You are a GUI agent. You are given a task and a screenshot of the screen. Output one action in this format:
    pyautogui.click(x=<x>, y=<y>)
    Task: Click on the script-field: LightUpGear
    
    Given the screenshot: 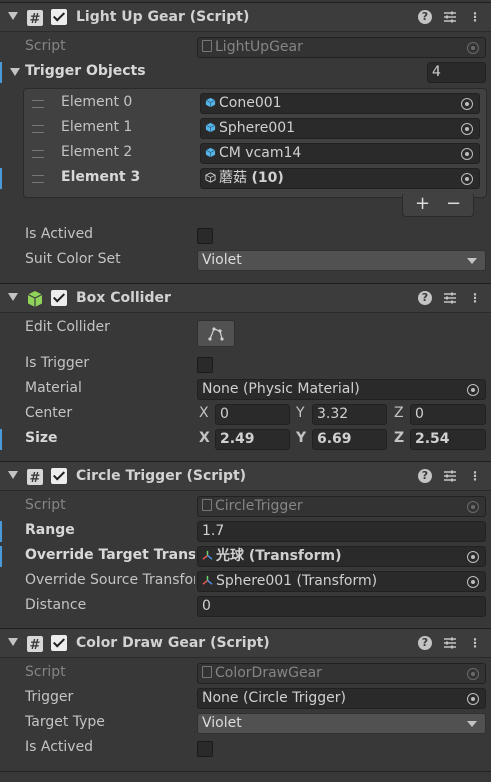 What is the action you would take?
    pyautogui.click(x=341, y=47)
    